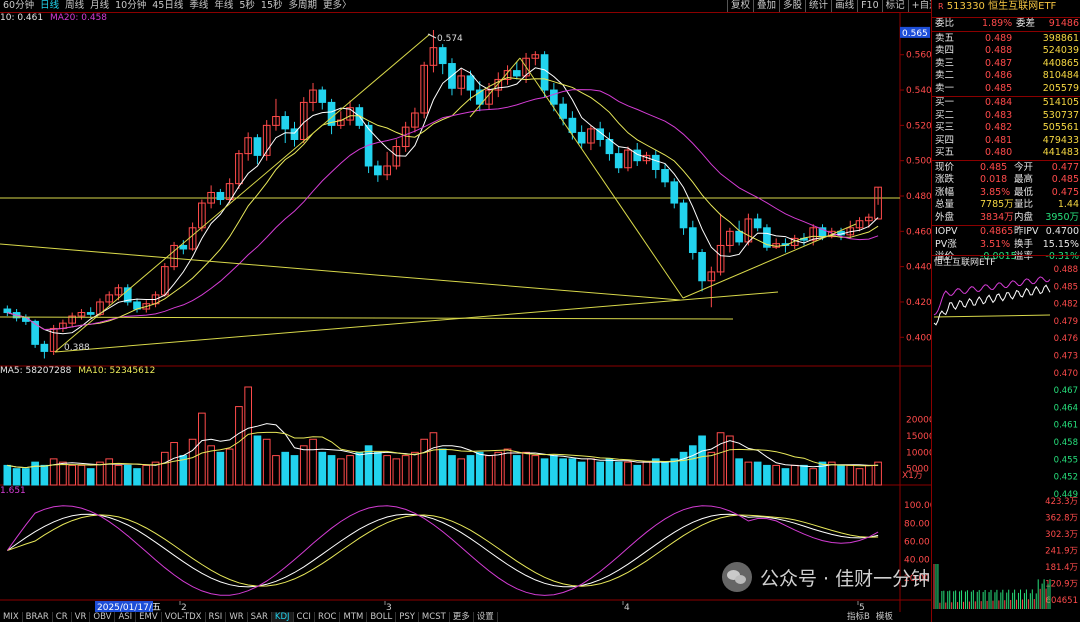  Describe the element at coordinates (917, 506) in the screenshot. I see `kdj-axis-label: 100.00` at that location.